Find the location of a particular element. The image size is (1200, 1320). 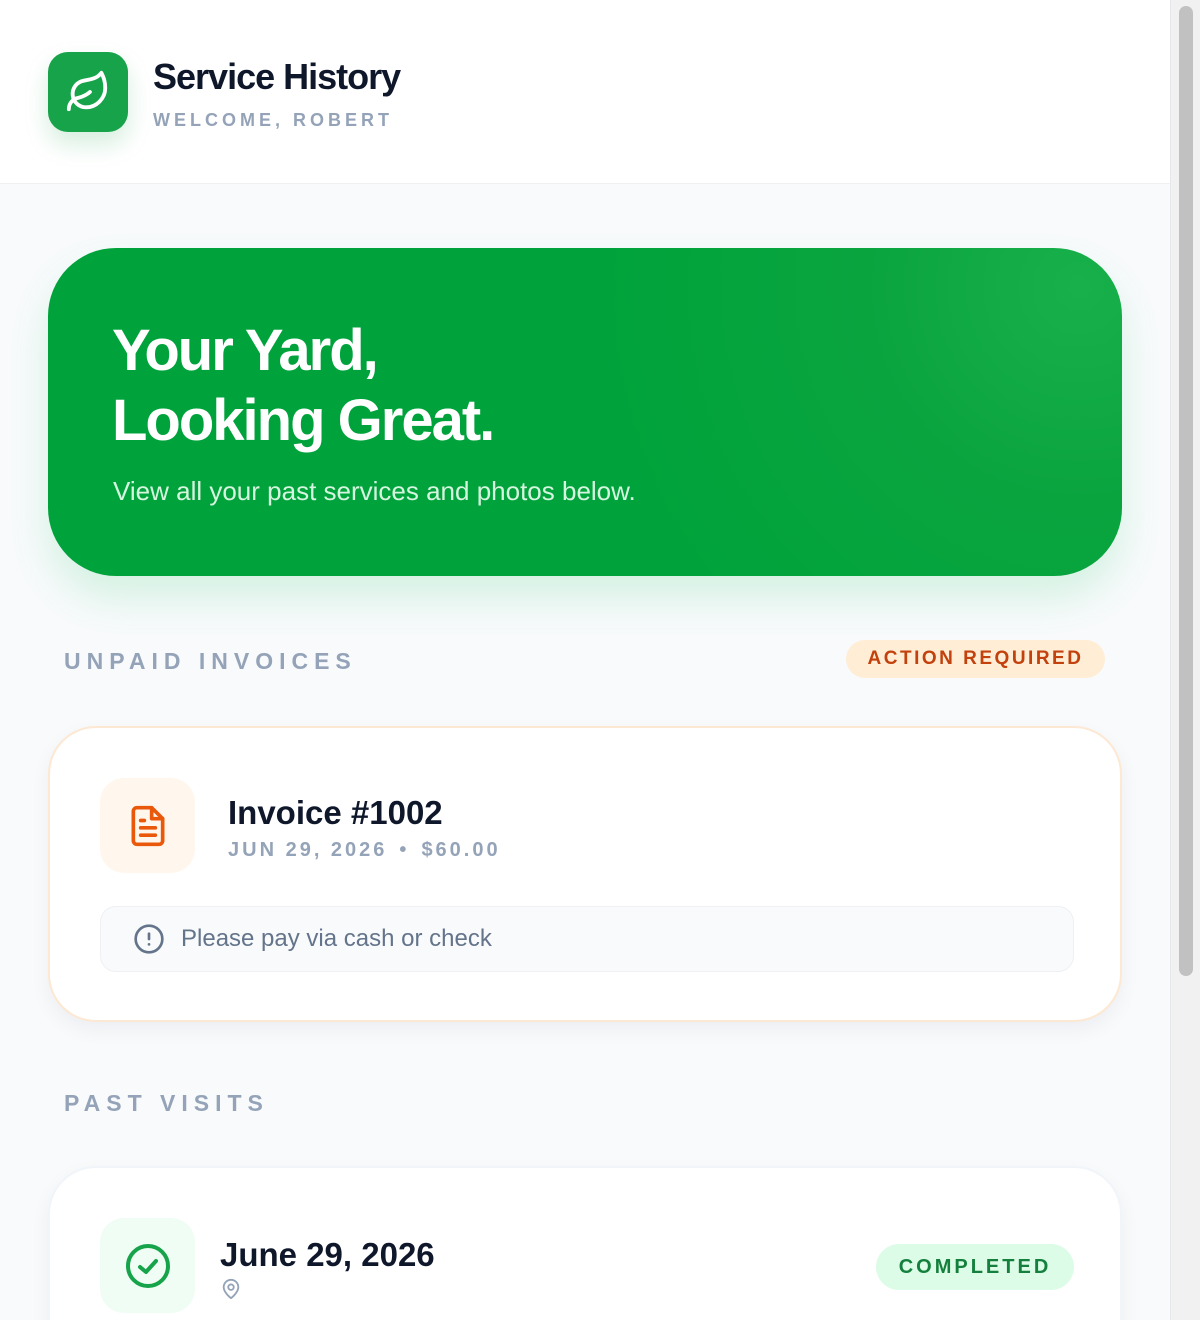

invoice-icon-box is located at coordinates (147, 825).